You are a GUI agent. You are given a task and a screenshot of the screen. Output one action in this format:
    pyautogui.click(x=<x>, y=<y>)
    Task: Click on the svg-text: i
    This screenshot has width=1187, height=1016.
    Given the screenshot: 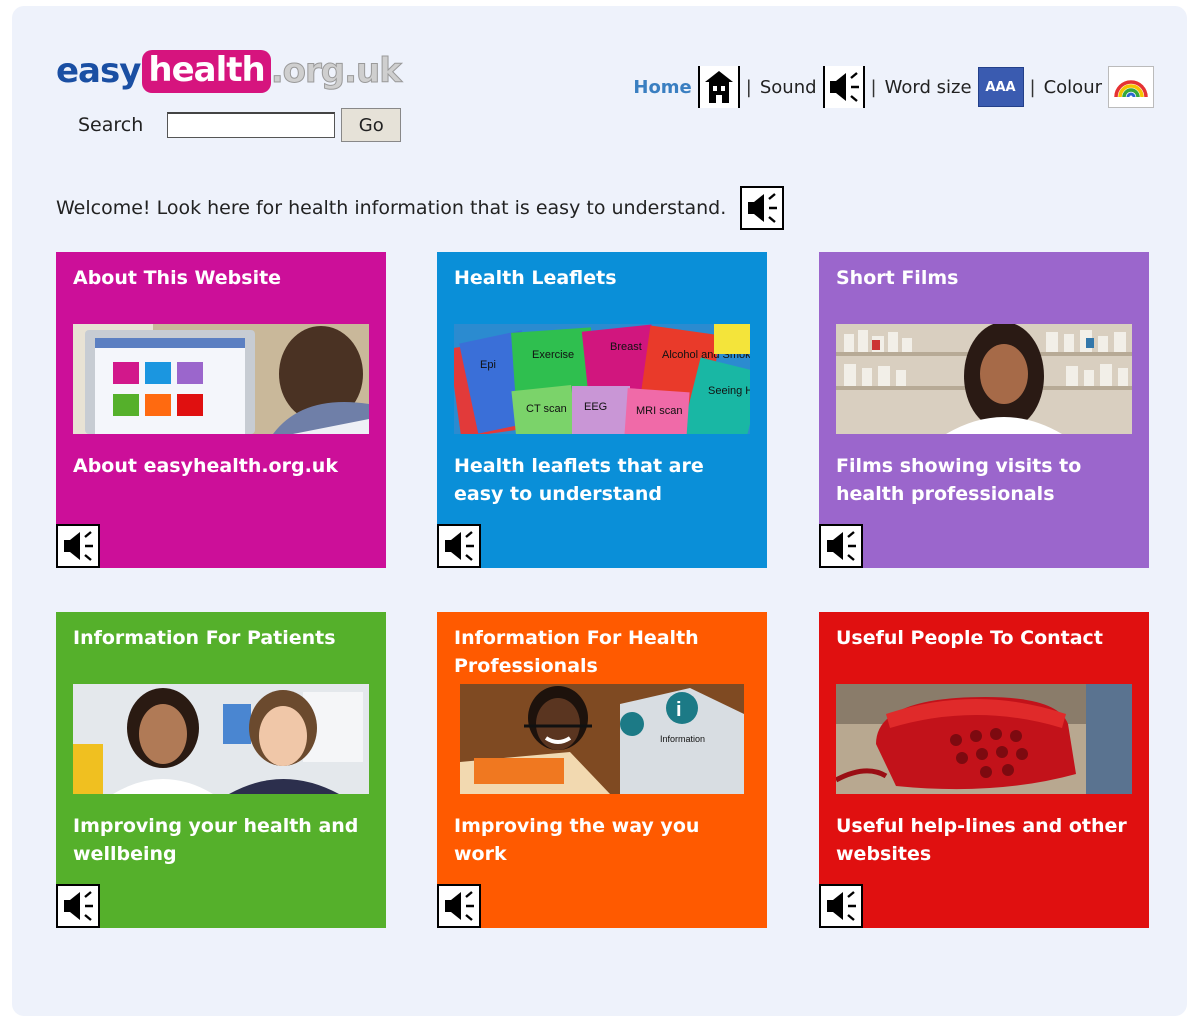 What is the action you would take?
    pyautogui.click(x=679, y=710)
    